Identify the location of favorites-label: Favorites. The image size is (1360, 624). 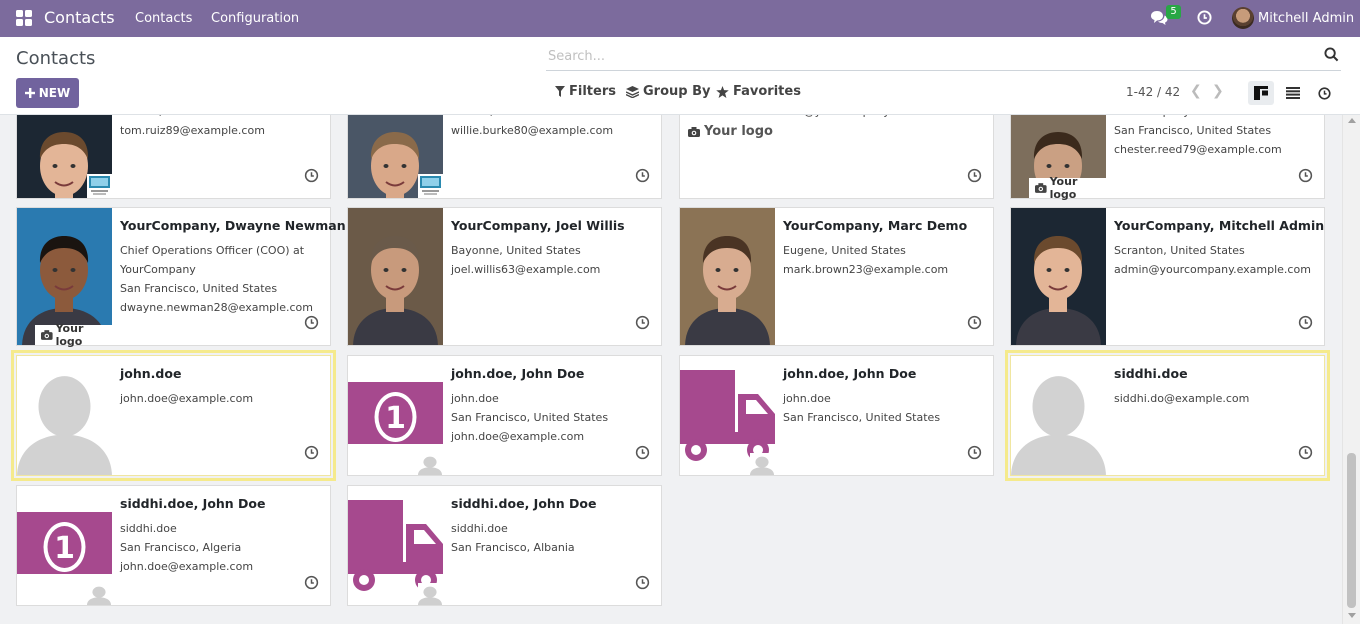
(767, 91).